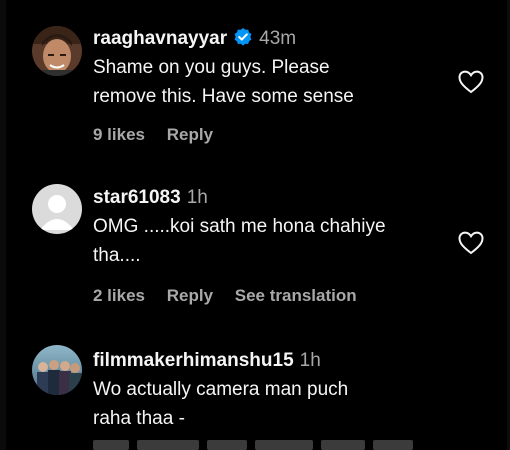  What do you see at coordinates (233, 296) in the screenshot?
I see `comment-actions: 2 likes Reply See translation` at bounding box center [233, 296].